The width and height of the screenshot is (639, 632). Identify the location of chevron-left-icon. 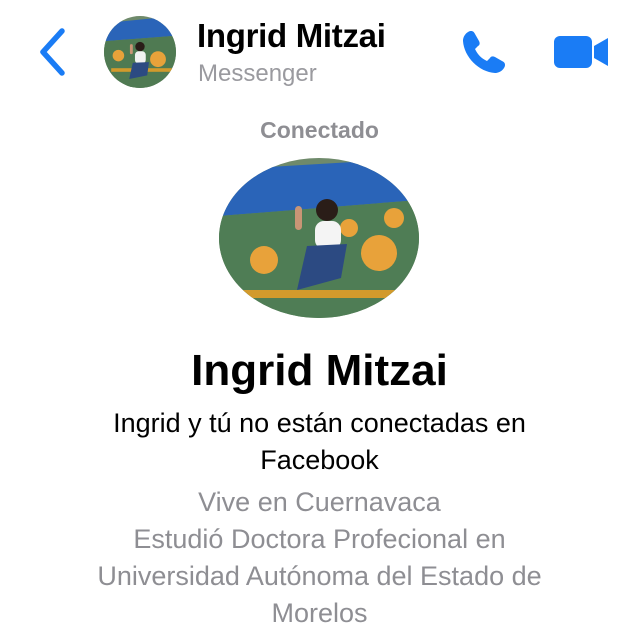
(52, 52).